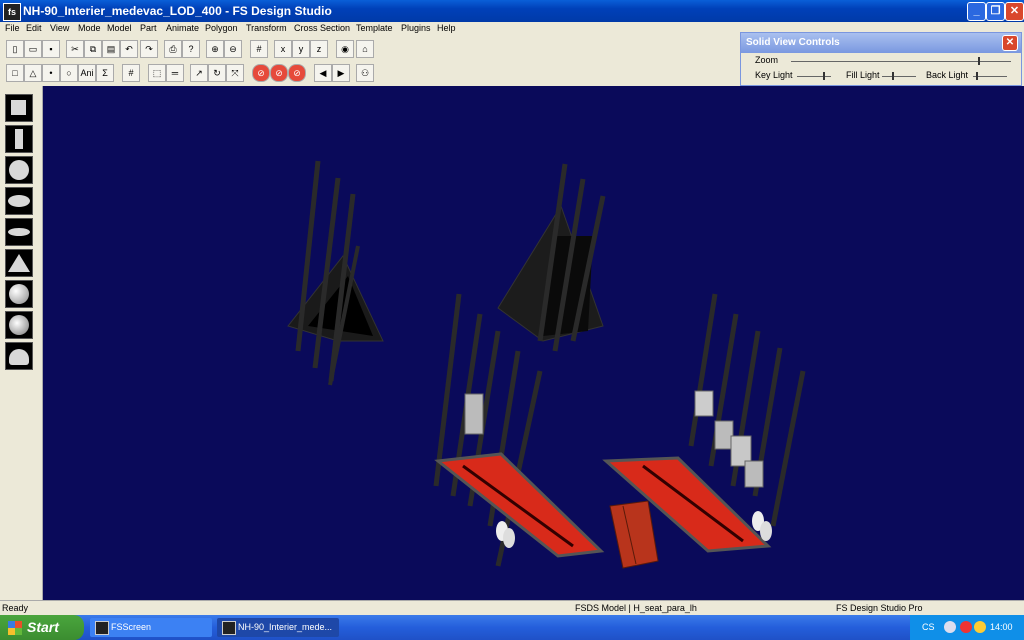 This screenshot has height=640, width=1024. Describe the element at coordinates (51, 49) in the screenshot. I see `save-icon: ▪` at that location.